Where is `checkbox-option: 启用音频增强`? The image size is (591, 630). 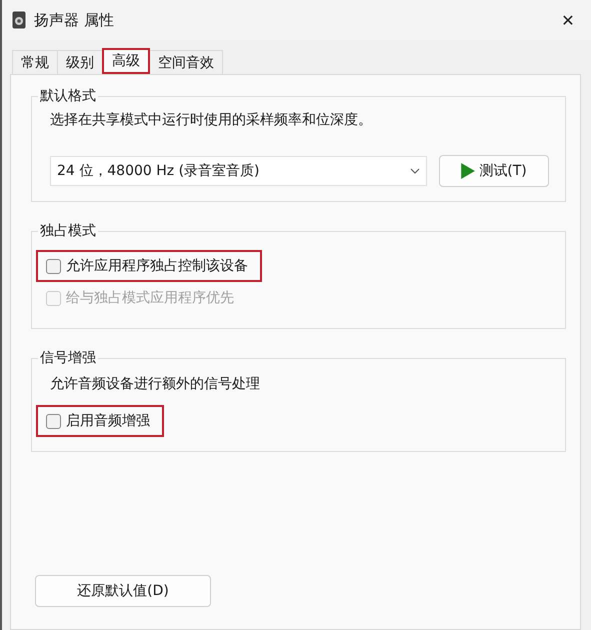
checkbox-option: 启用音频增强 is located at coordinates (98, 421).